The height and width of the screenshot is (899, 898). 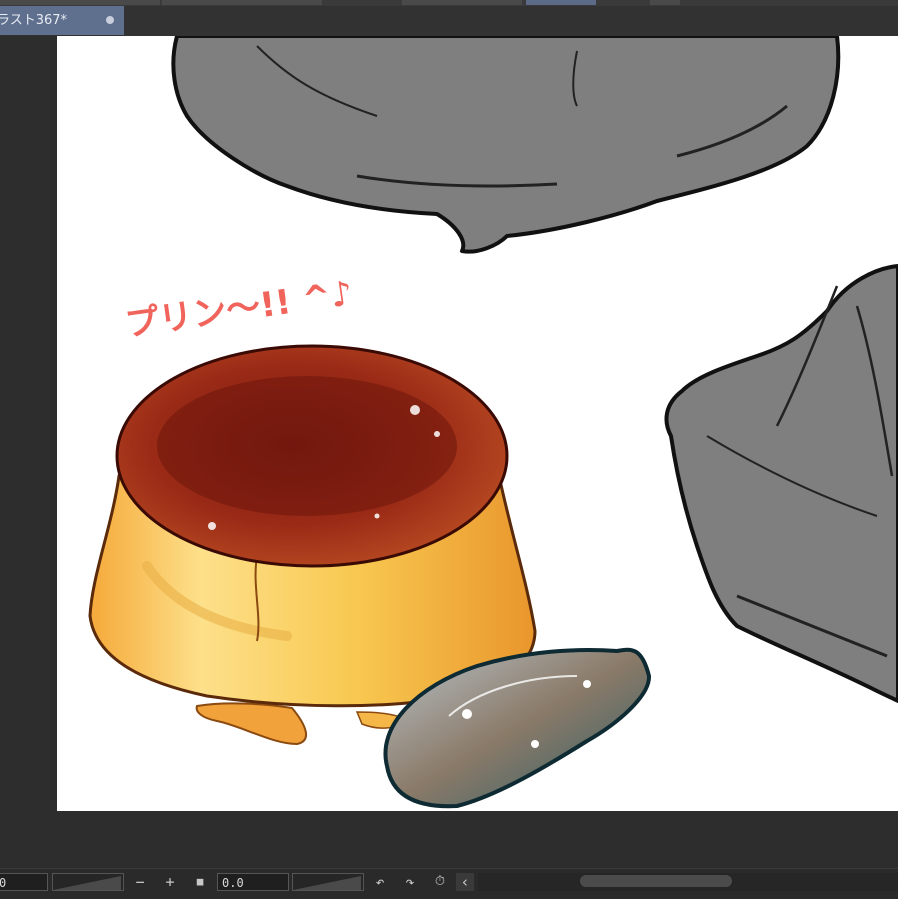 I want to click on reset-rotation-icon: ⏱, so click(x=440, y=882).